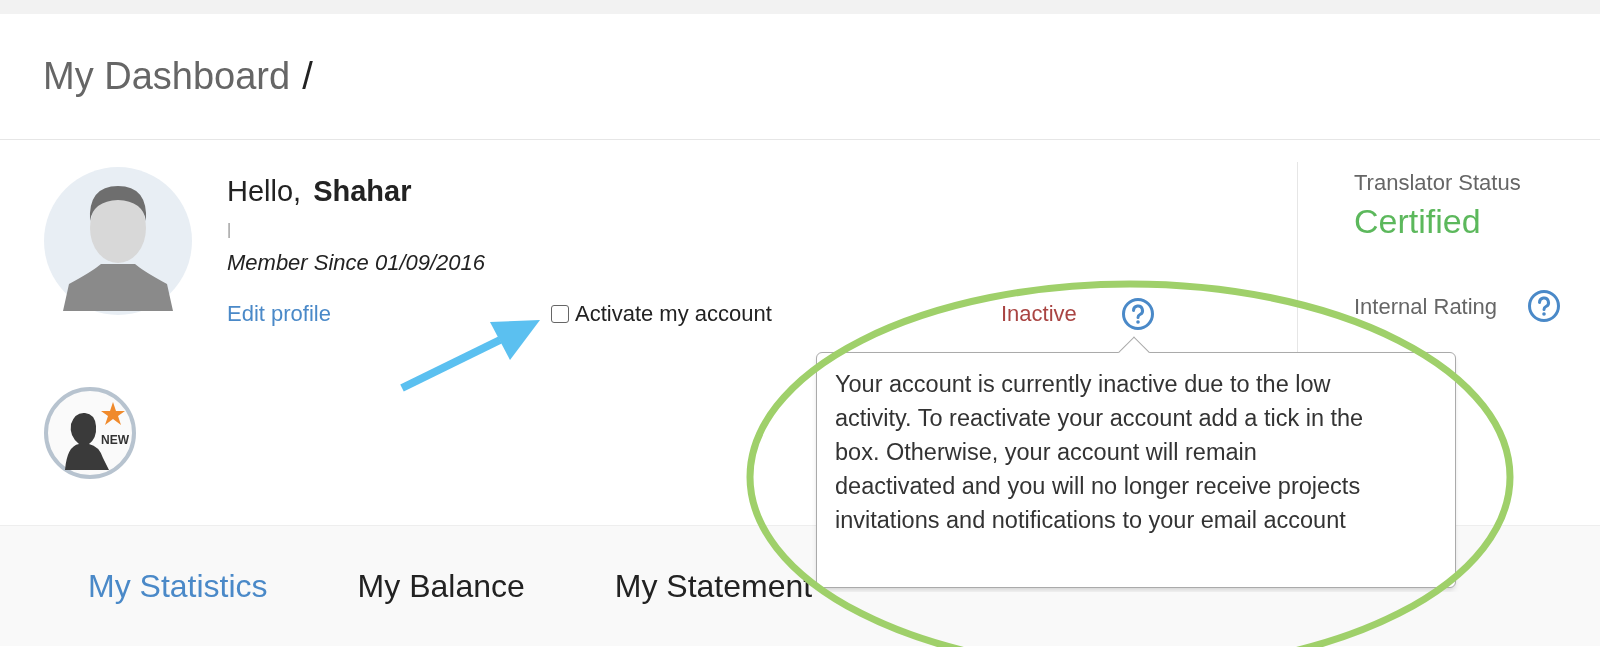 This screenshot has height=647, width=1600. I want to click on edit-profile-link: Edit profile, so click(389, 313).